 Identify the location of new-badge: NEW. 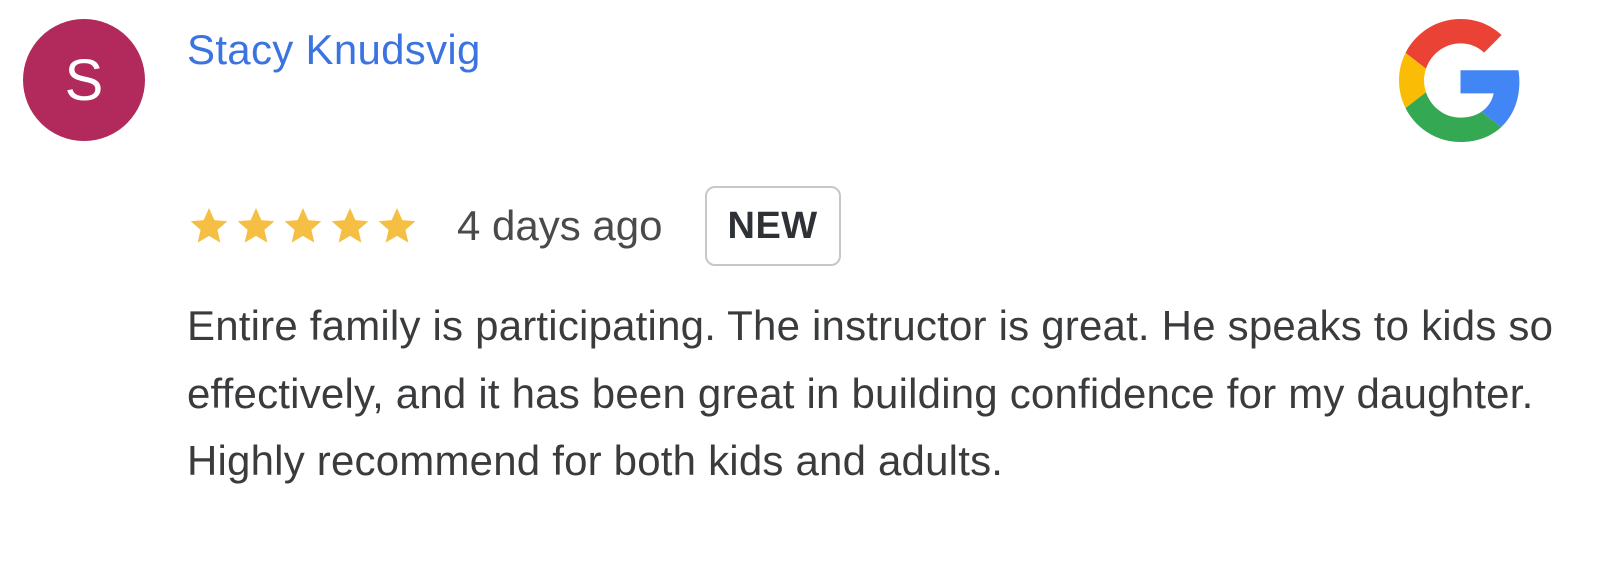
(772, 226).